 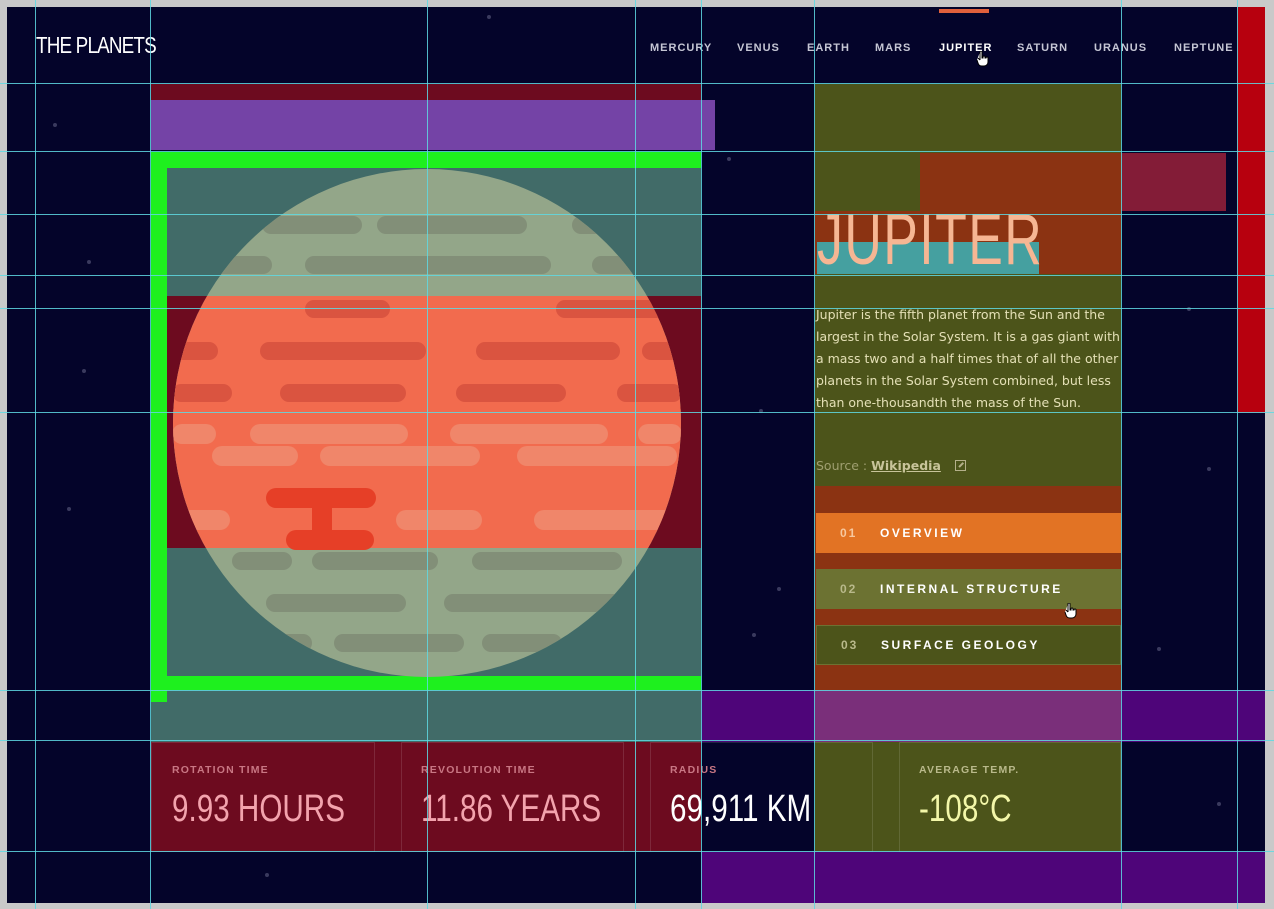 What do you see at coordinates (478, 770) in the screenshot?
I see `stat-label-revolution: REVOLUTION TIME` at bounding box center [478, 770].